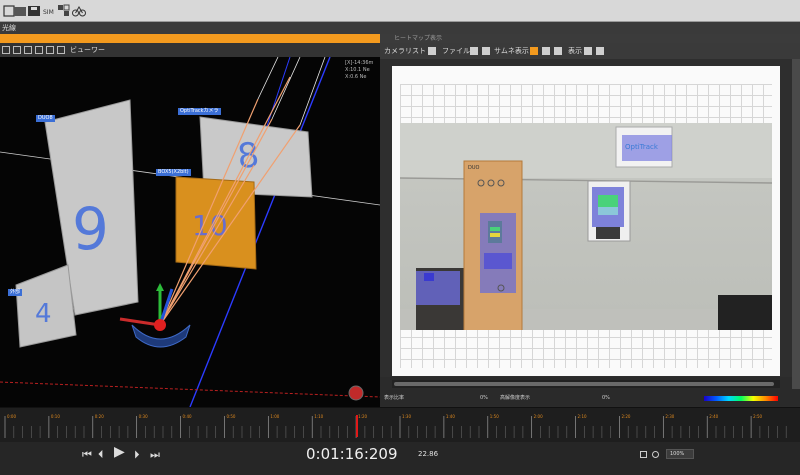  Describe the element at coordinates (79, 11) in the screenshot. I see `bike-icon` at that location.